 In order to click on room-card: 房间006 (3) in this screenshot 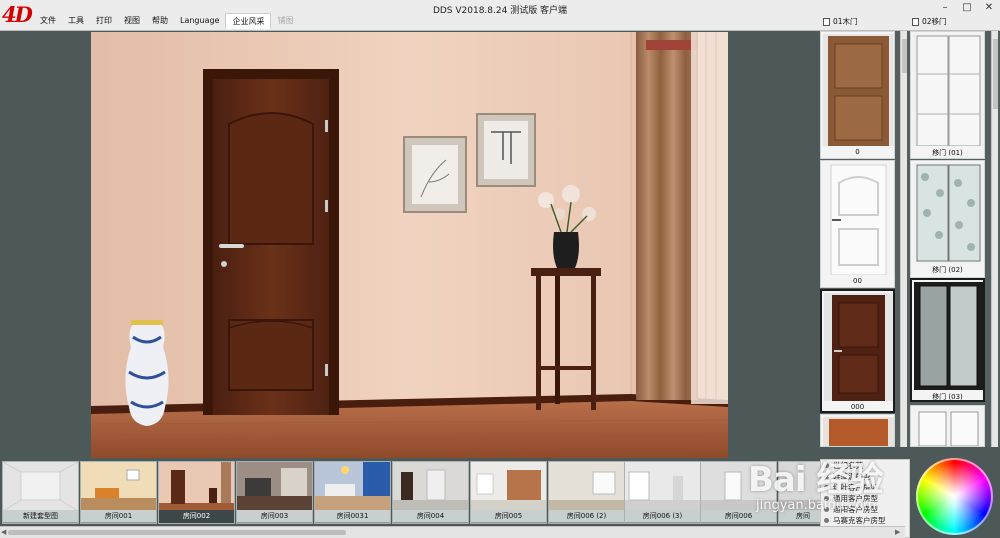, I will do `click(662, 492)`.